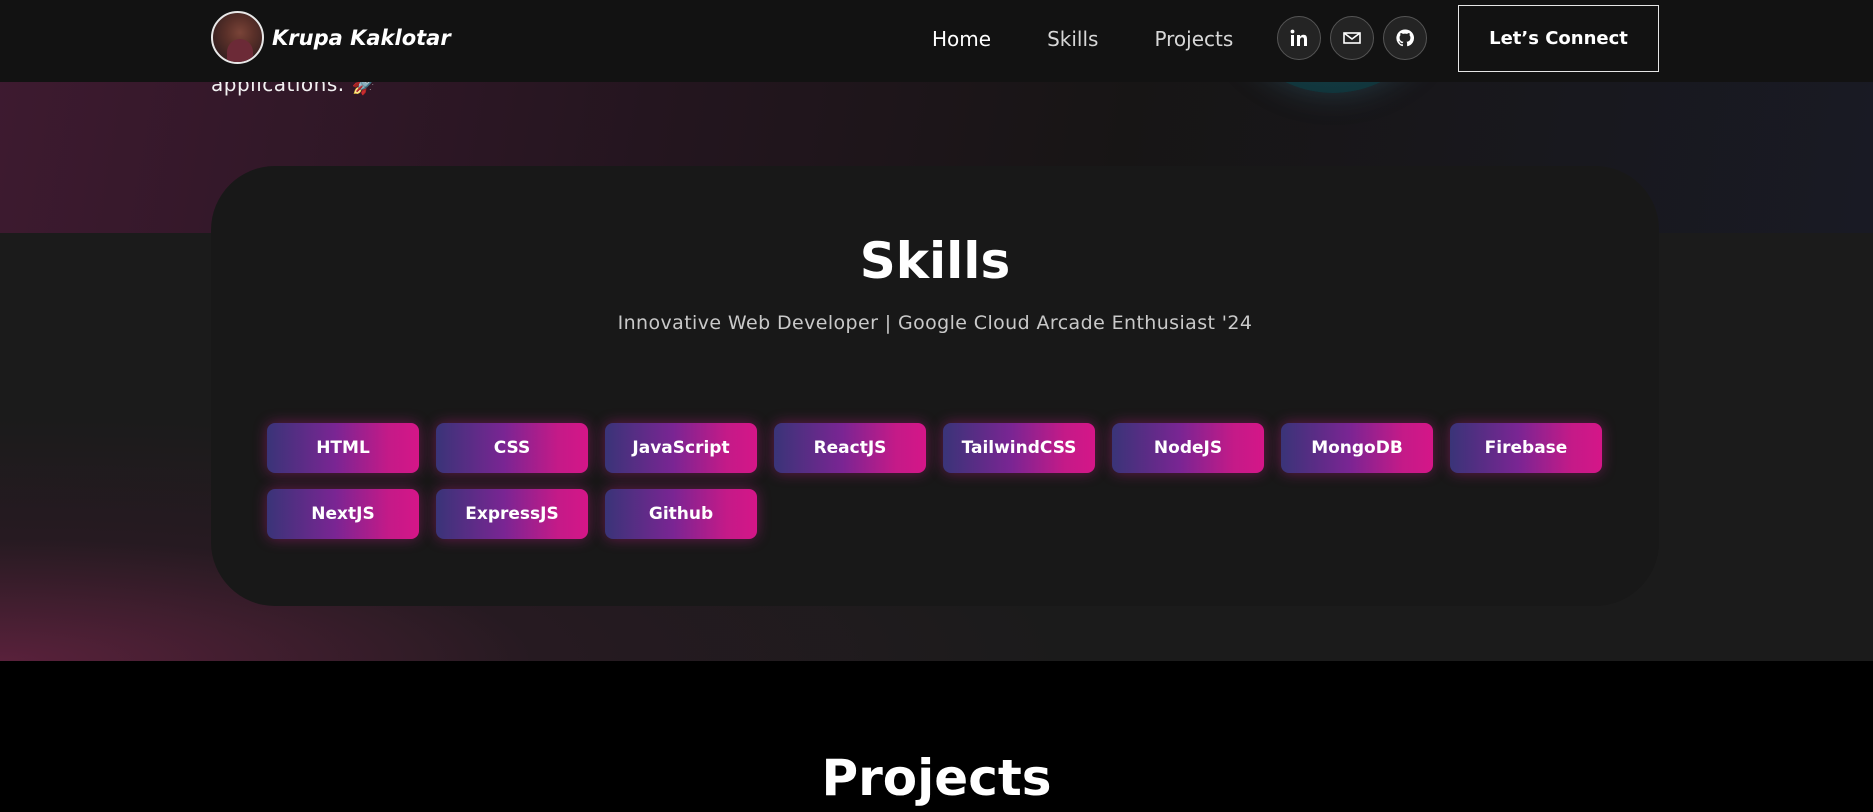 This screenshot has height=812, width=1873. I want to click on skill-chip-mongodb: MongoDB, so click(1357, 448).